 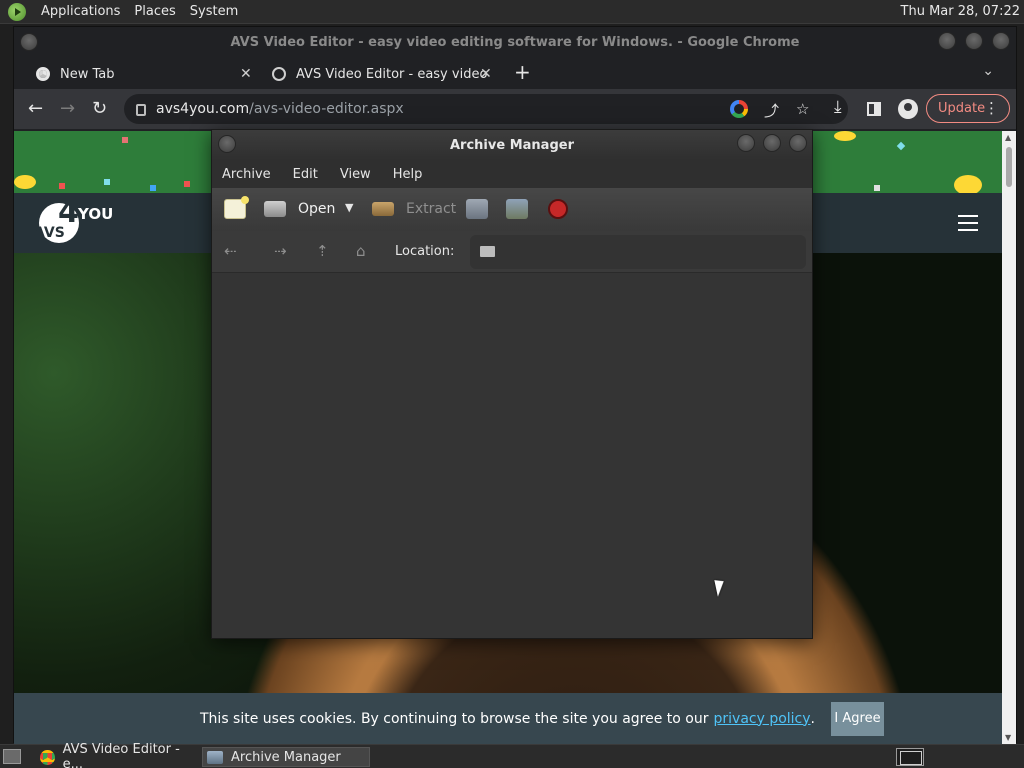 I want to click on stop-icon, so click(x=558, y=209).